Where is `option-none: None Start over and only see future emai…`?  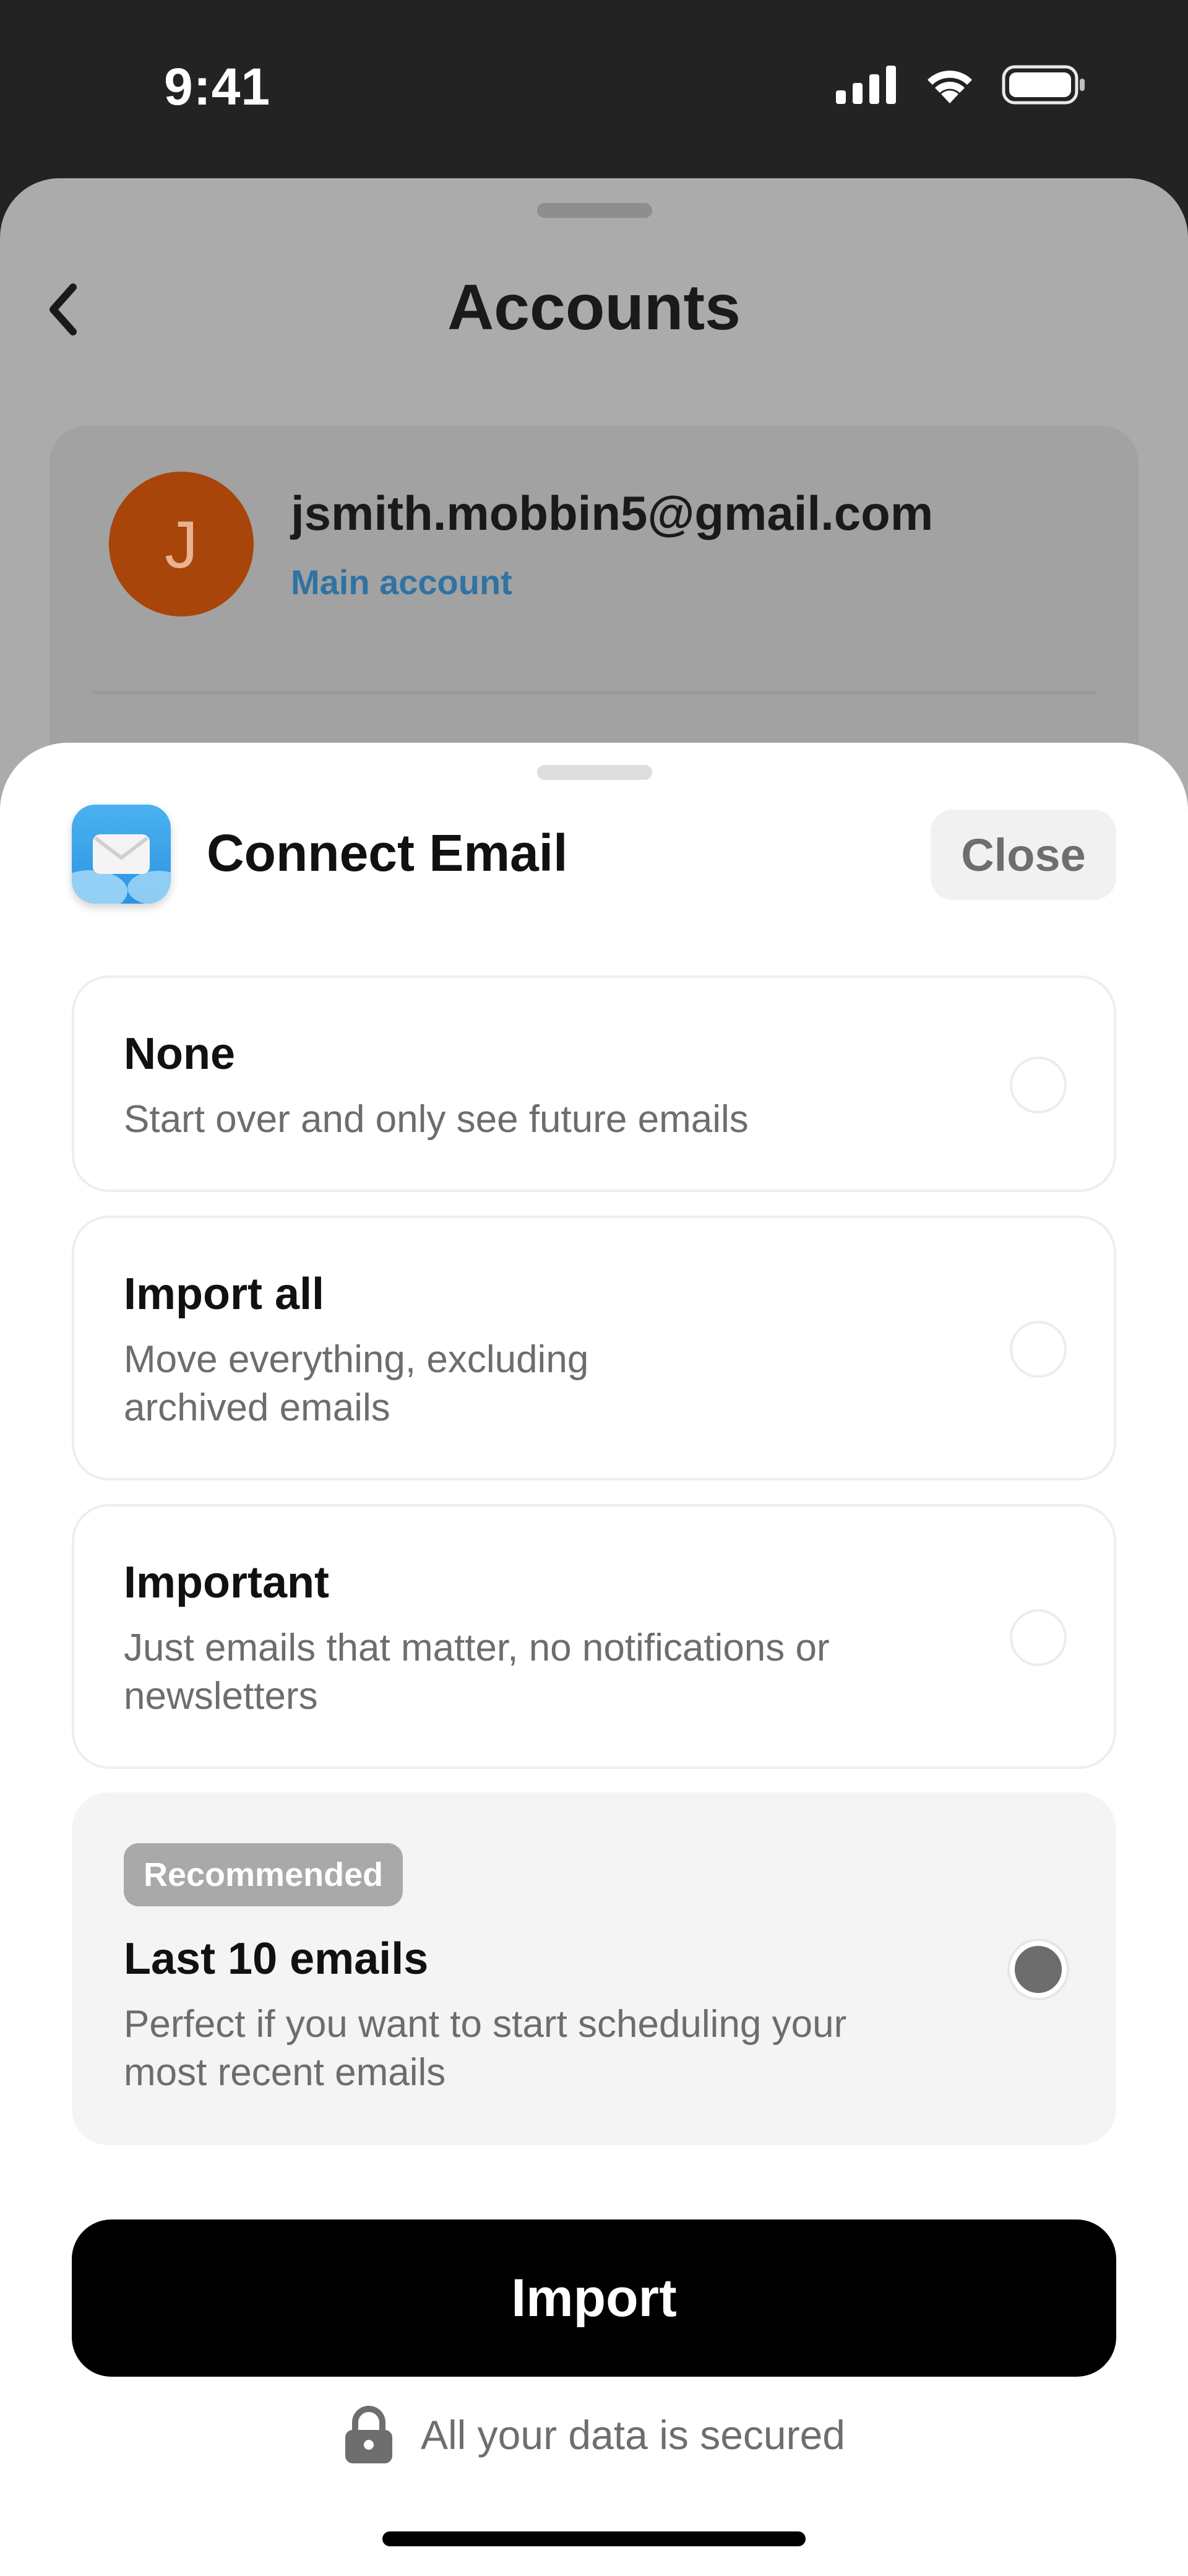 option-none: None Start over and only see future emai… is located at coordinates (594, 1083).